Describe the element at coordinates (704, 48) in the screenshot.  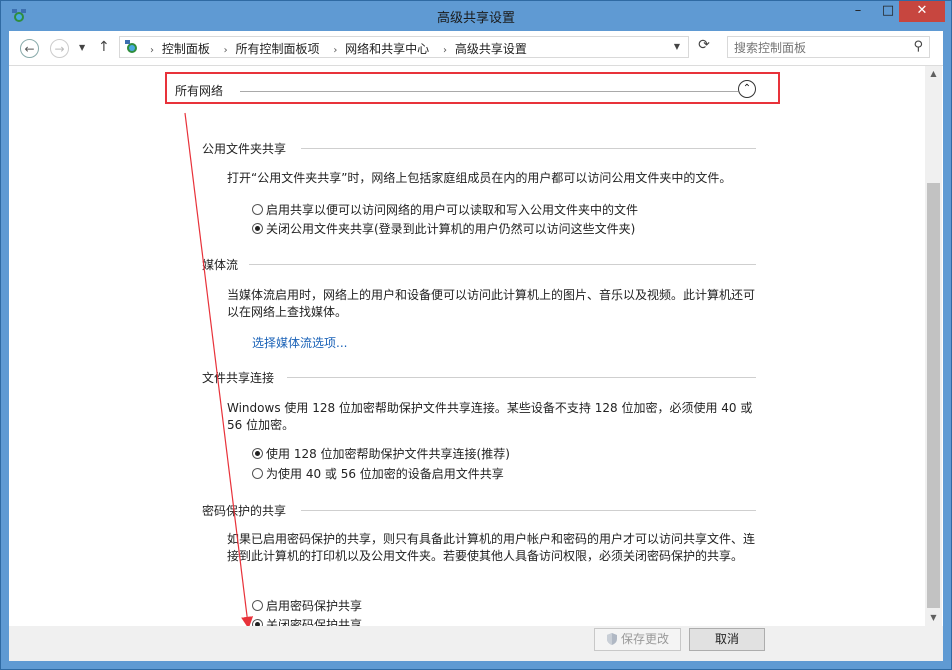
I see `refresh-button: ⟳` at that location.